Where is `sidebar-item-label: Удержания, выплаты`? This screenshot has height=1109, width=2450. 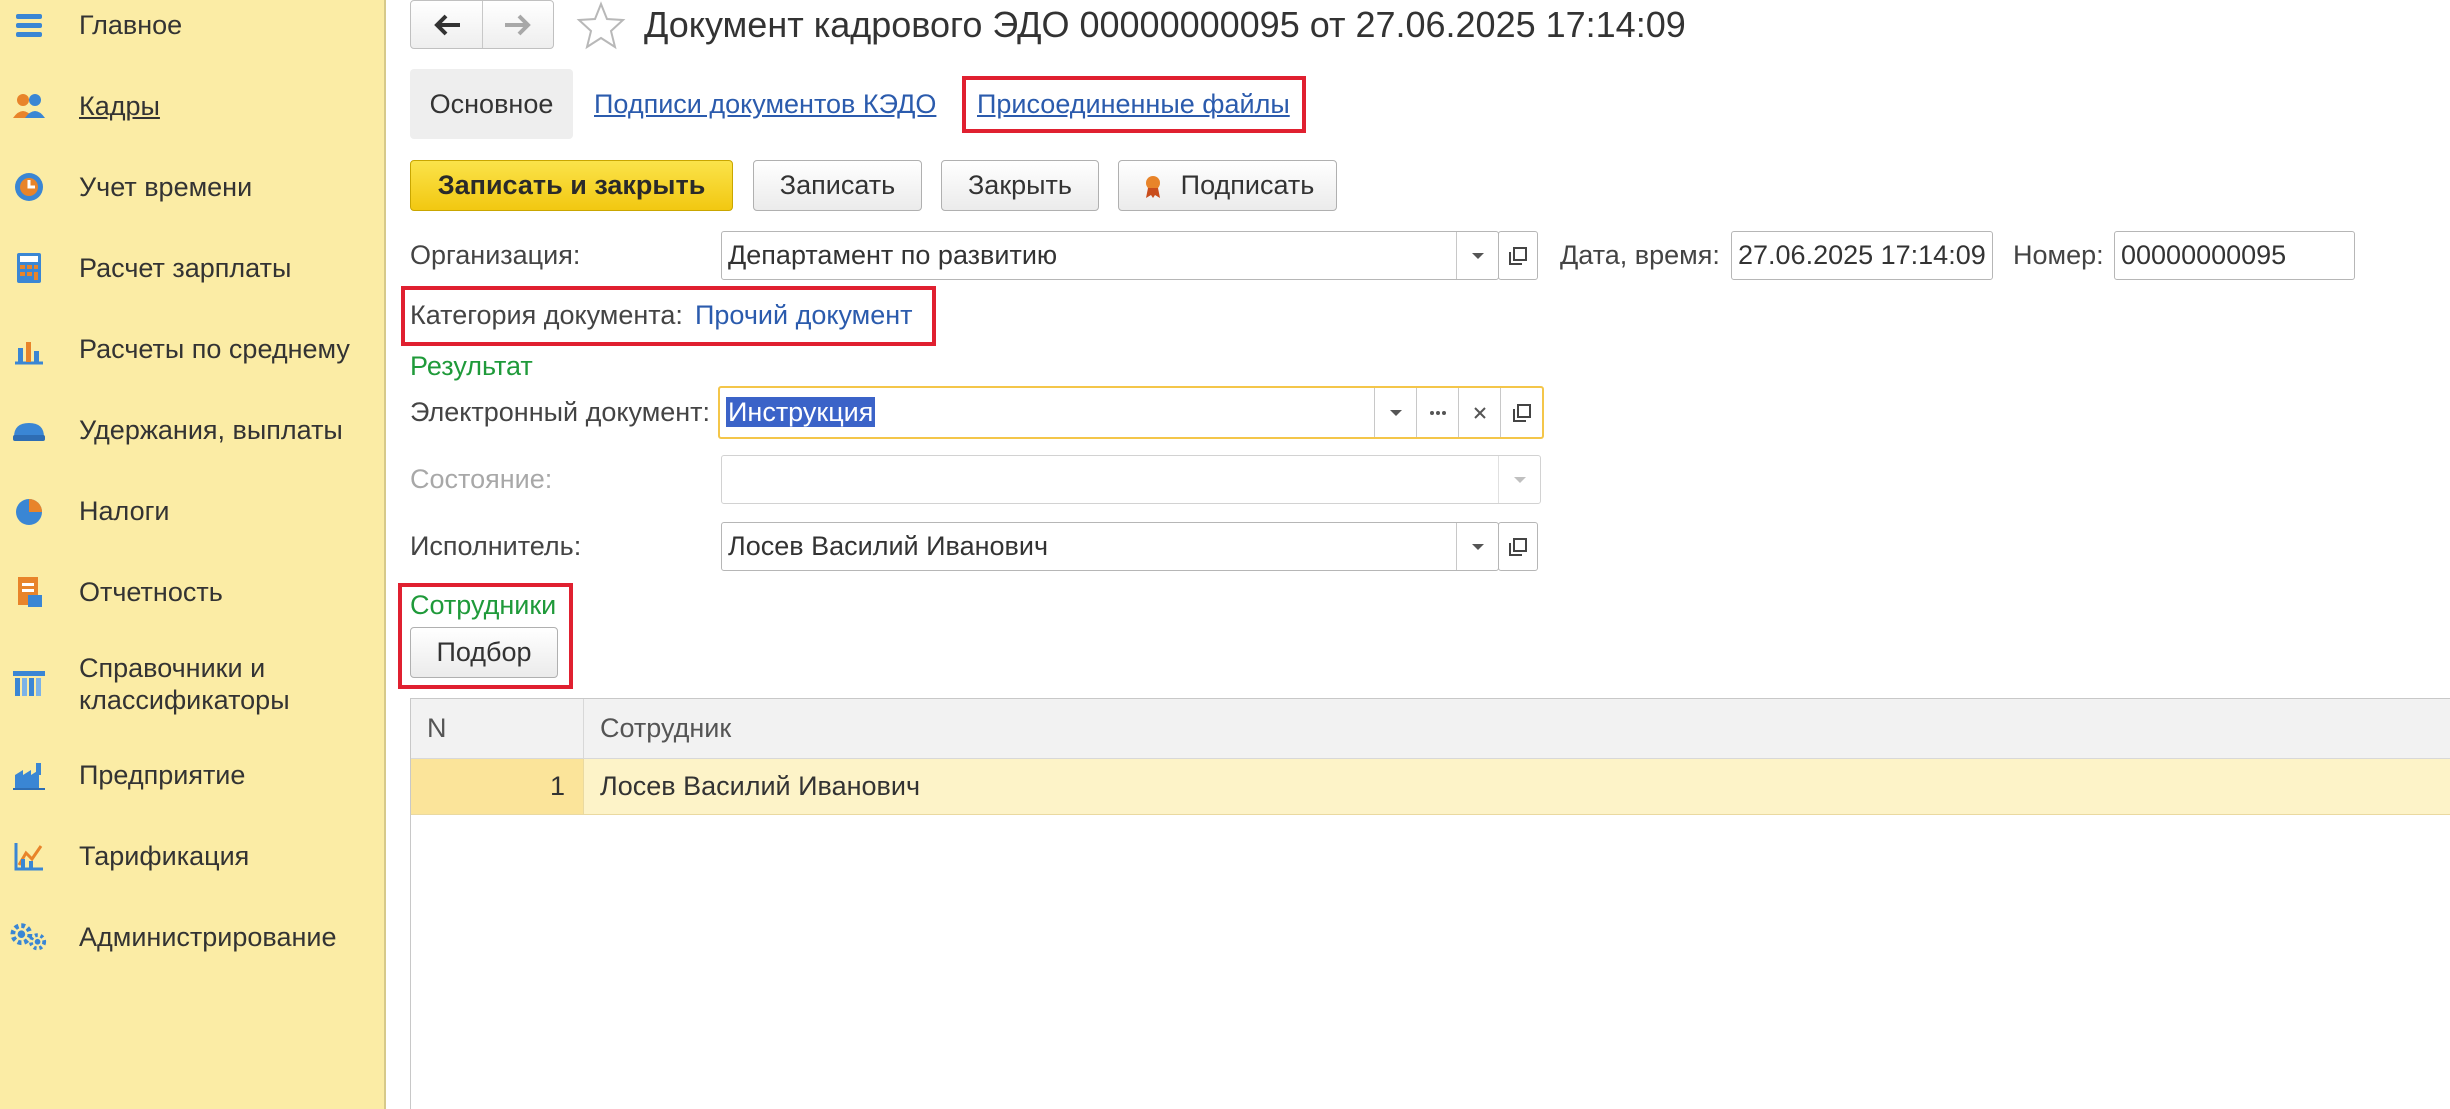
sidebar-item-label: Удержания, выплаты is located at coordinates (211, 430).